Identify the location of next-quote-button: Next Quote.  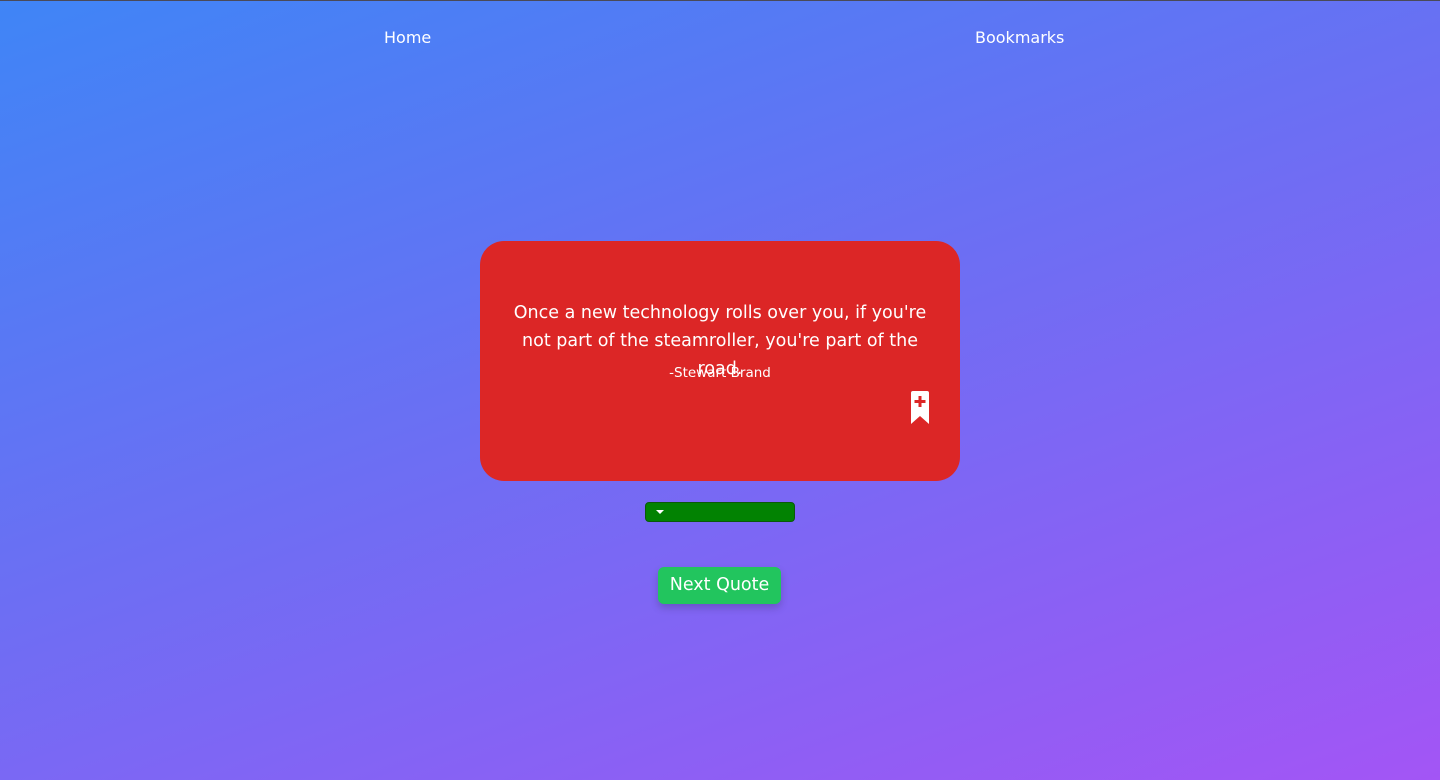
(719, 585).